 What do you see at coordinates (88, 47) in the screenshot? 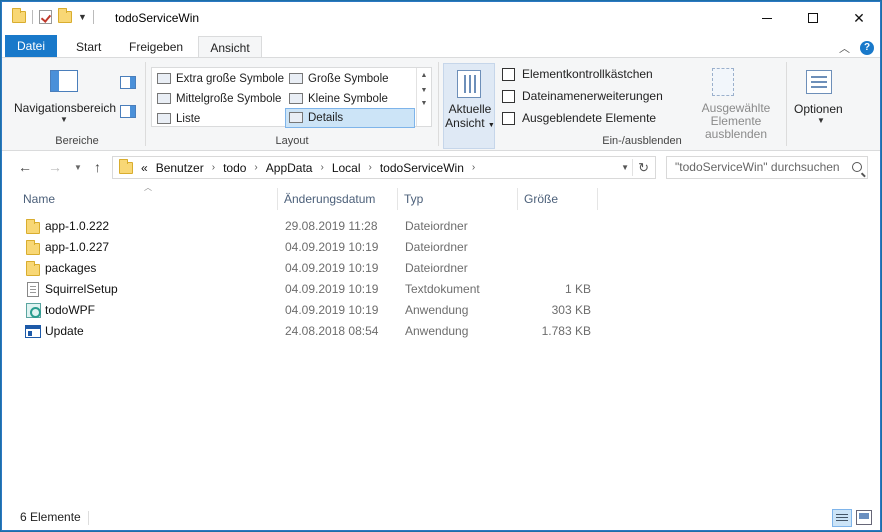
I see `tab-start: Start` at bounding box center [88, 47].